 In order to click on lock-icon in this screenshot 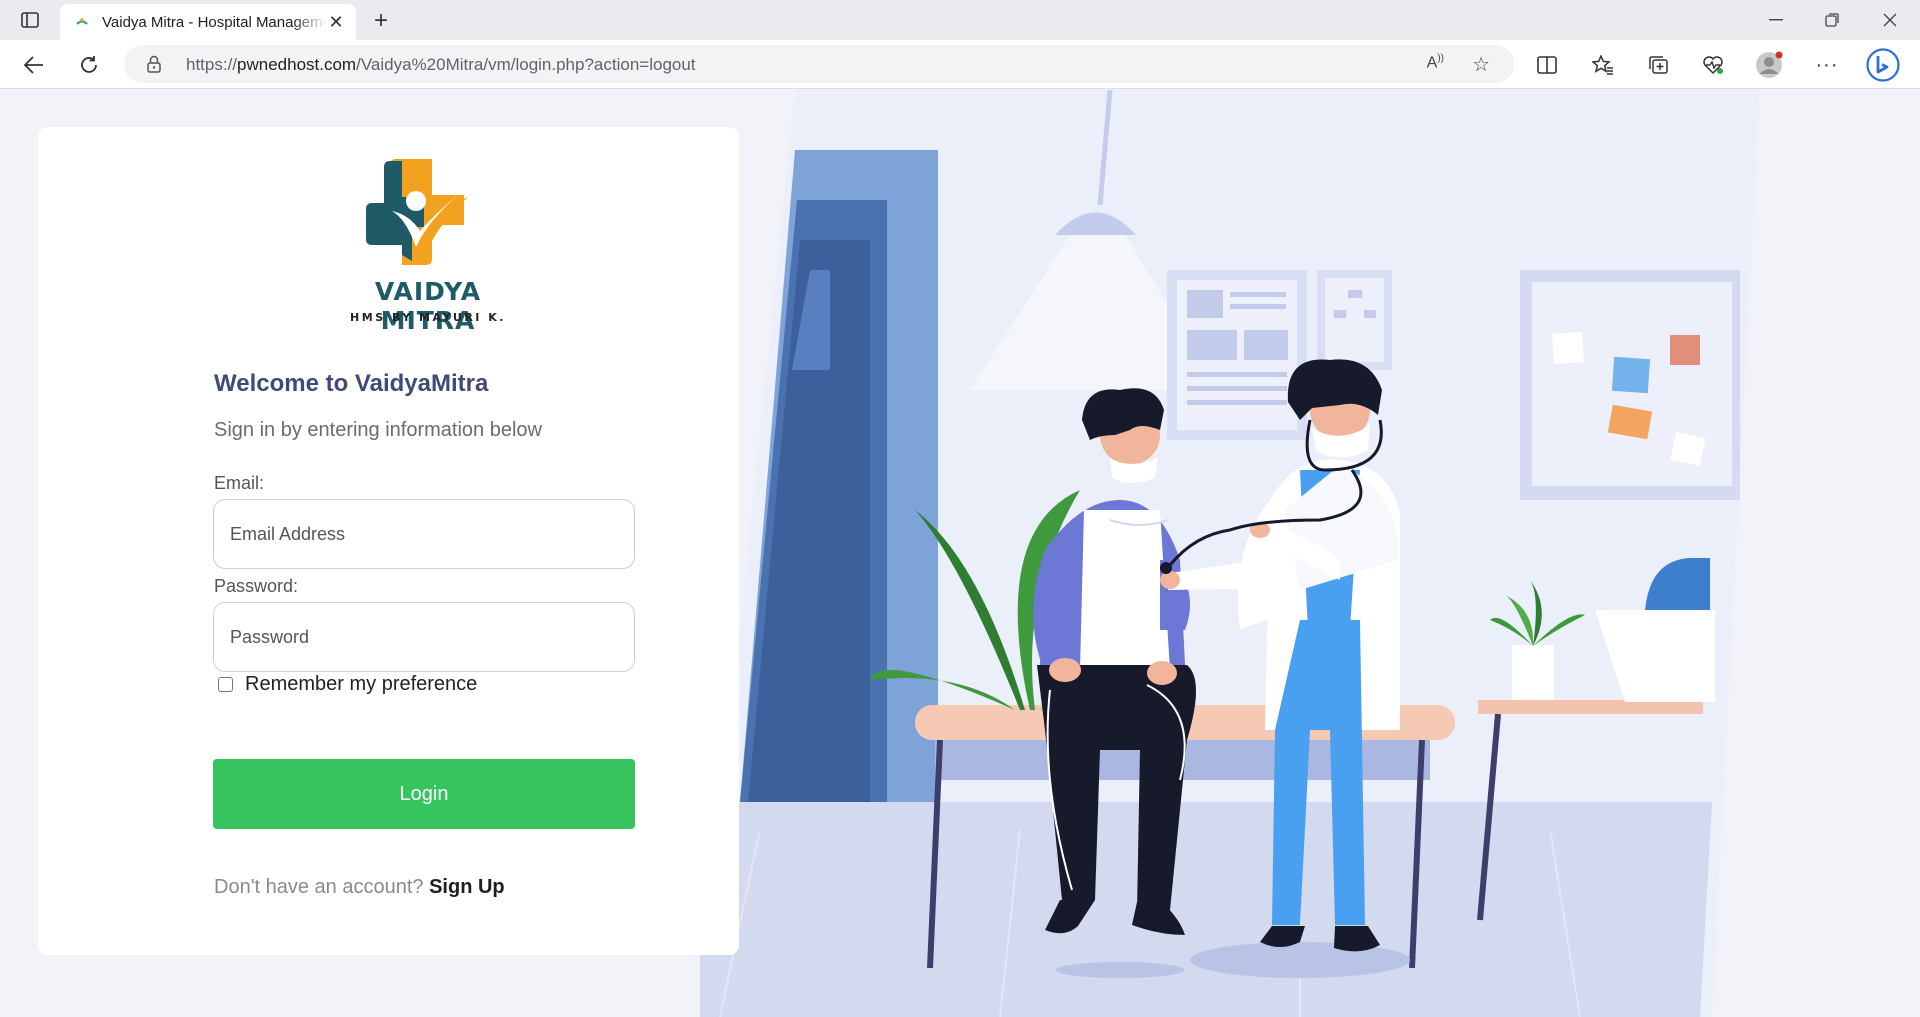, I will do `click(154, 66)`.